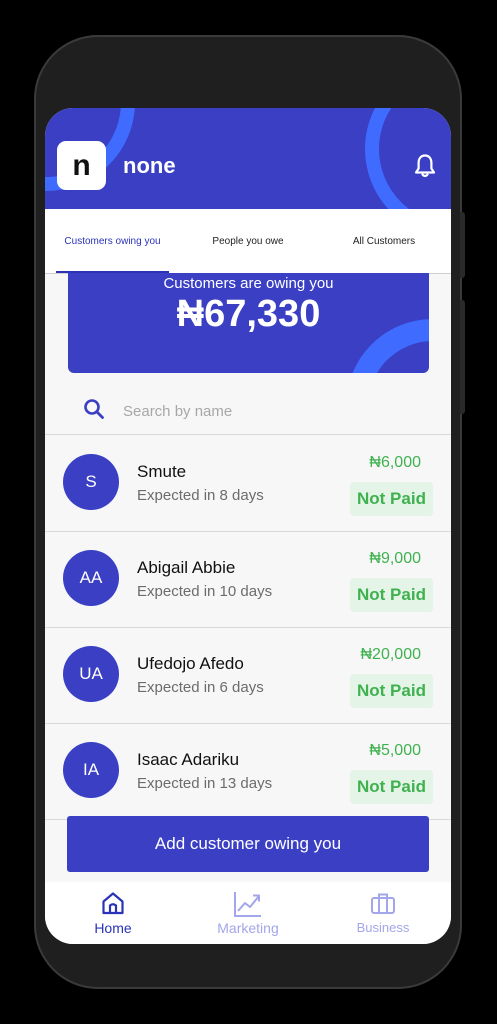  I want to click on tab-customers-owing-you: Customers owing you, so click(112, 241).